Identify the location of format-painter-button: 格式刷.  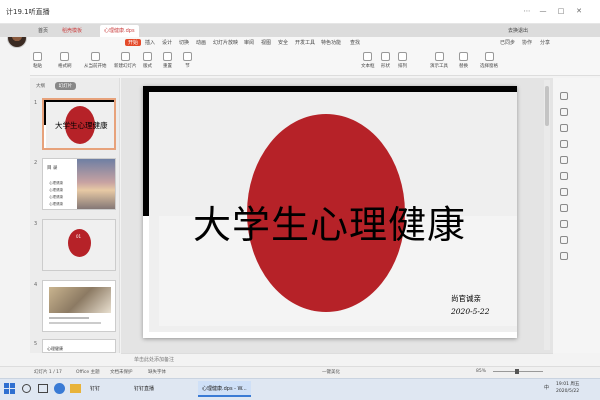
(65, 60).